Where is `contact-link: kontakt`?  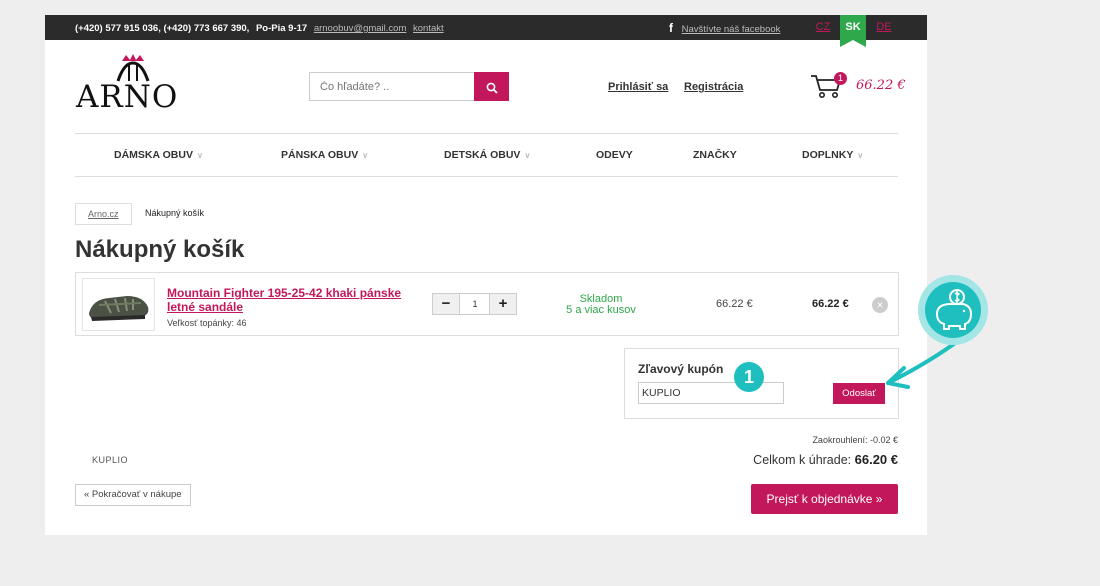 contact-link: kontakt is located at coordinates (428, 28).